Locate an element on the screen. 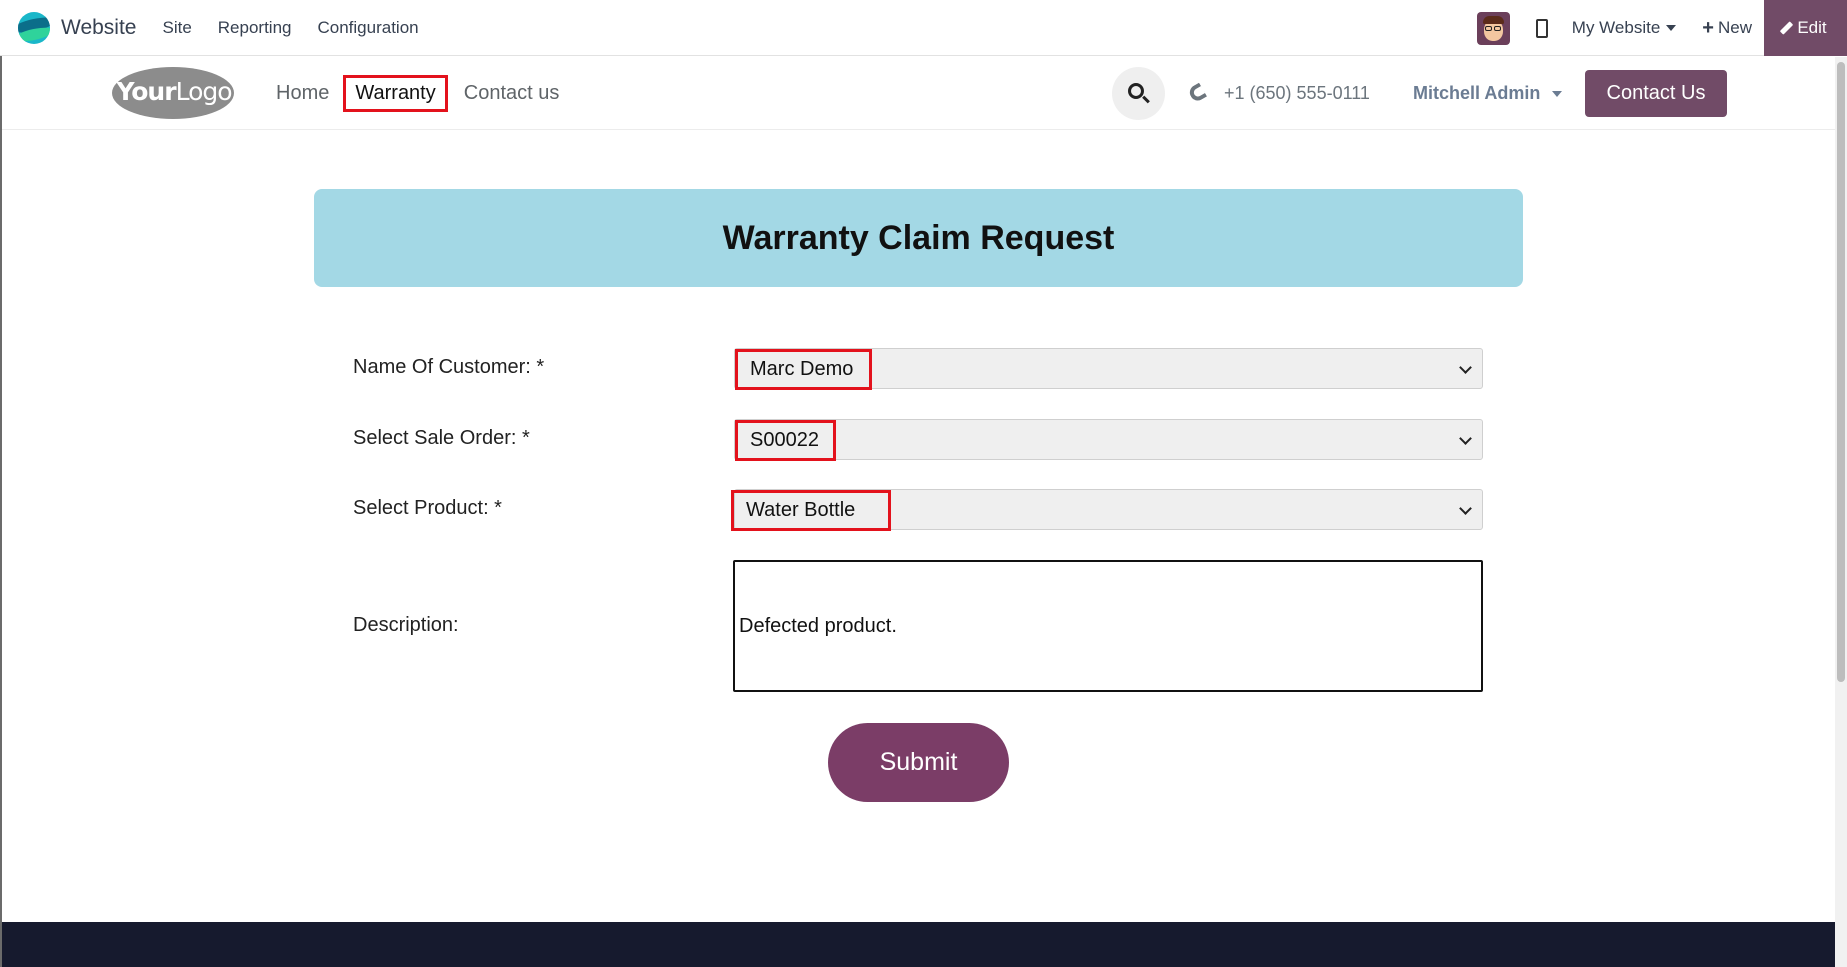 The height and width of the screenshot is (967, 1847). scrollbar-thumb is located at coordinates (1841, 372).